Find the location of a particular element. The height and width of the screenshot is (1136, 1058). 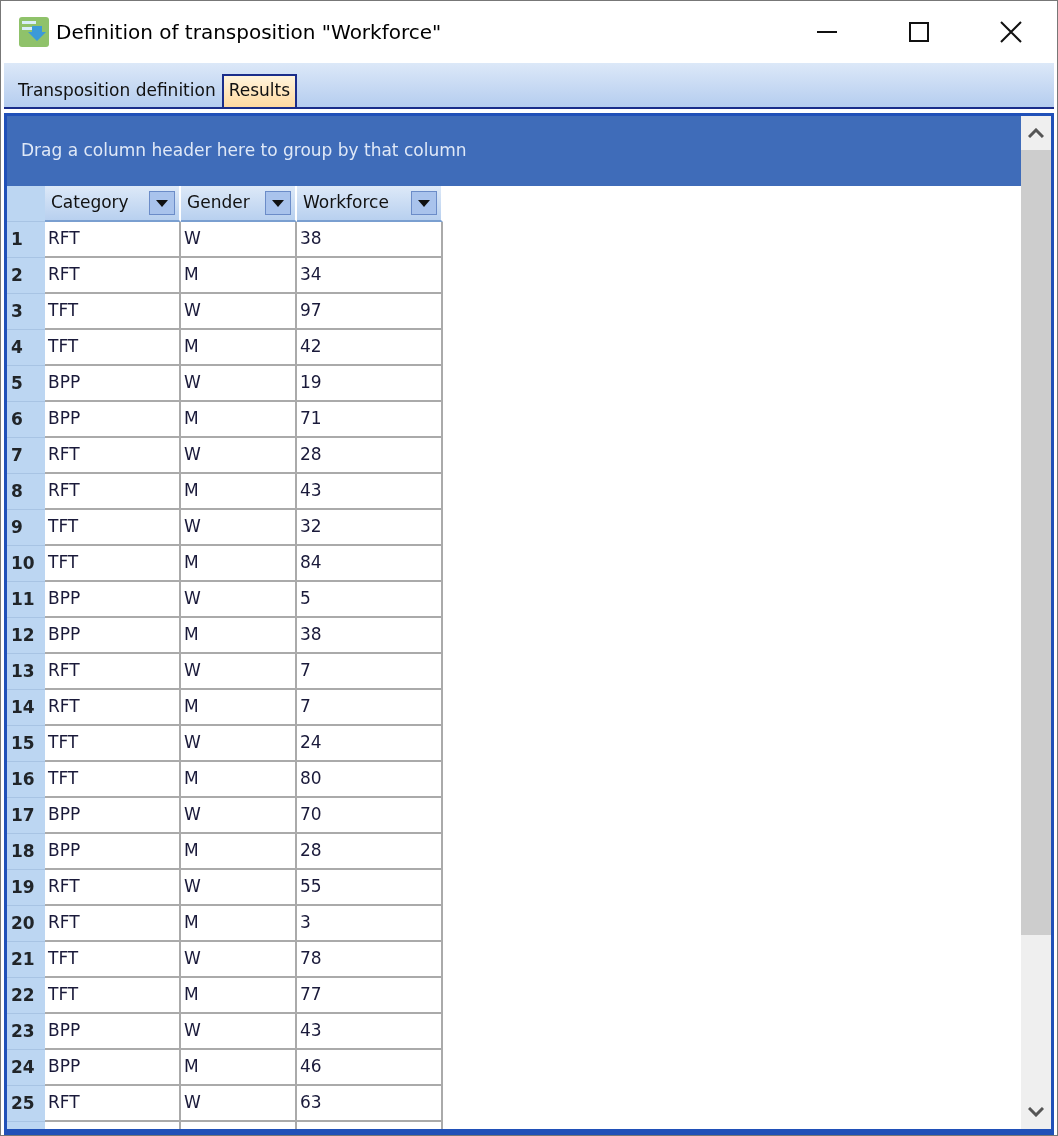

row-number: 20 is located at coordinates (26, 924).